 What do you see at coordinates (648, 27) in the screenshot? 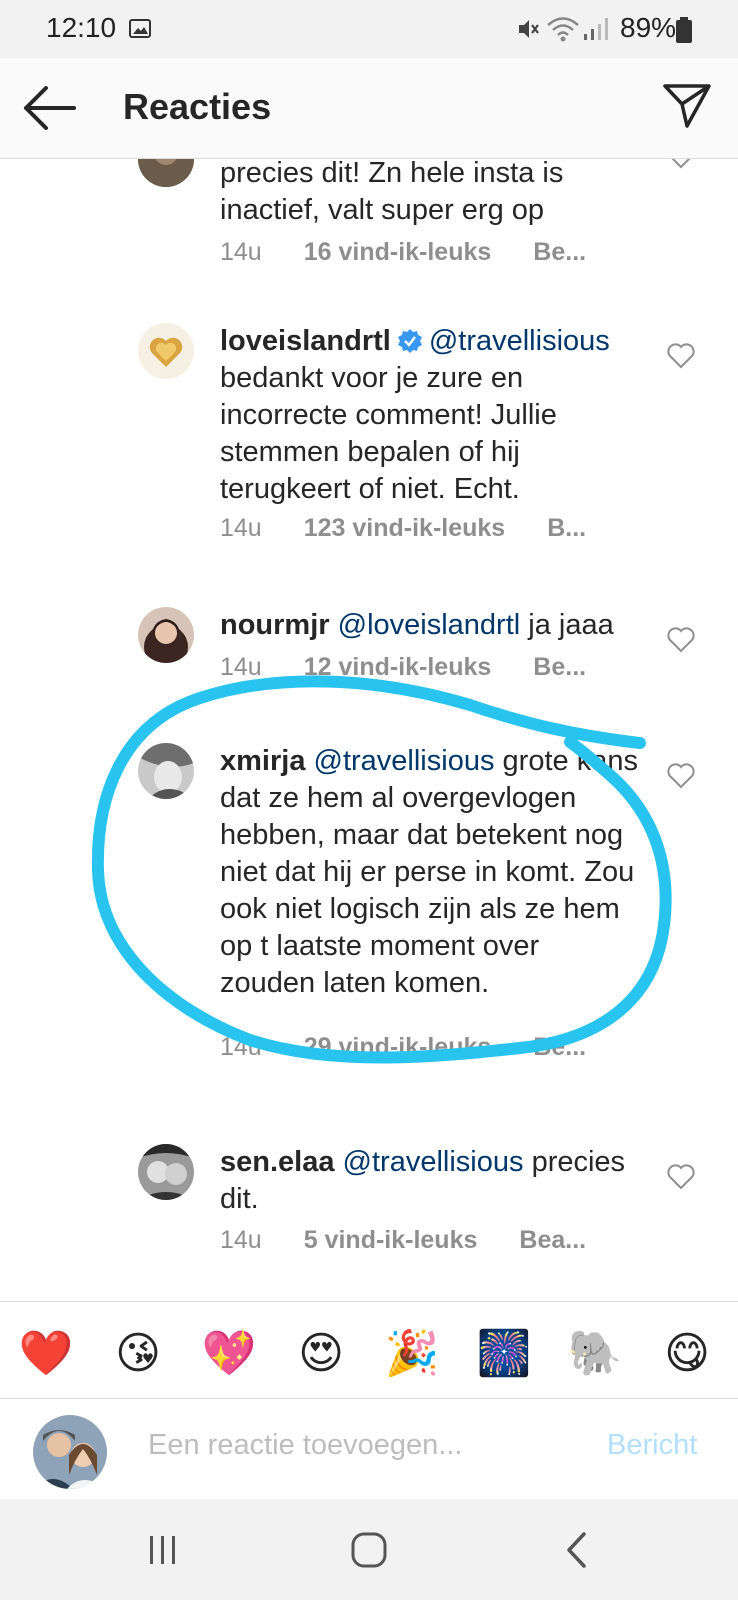
I see `battery-percentage: 89%` at bounding box center [648, 27].